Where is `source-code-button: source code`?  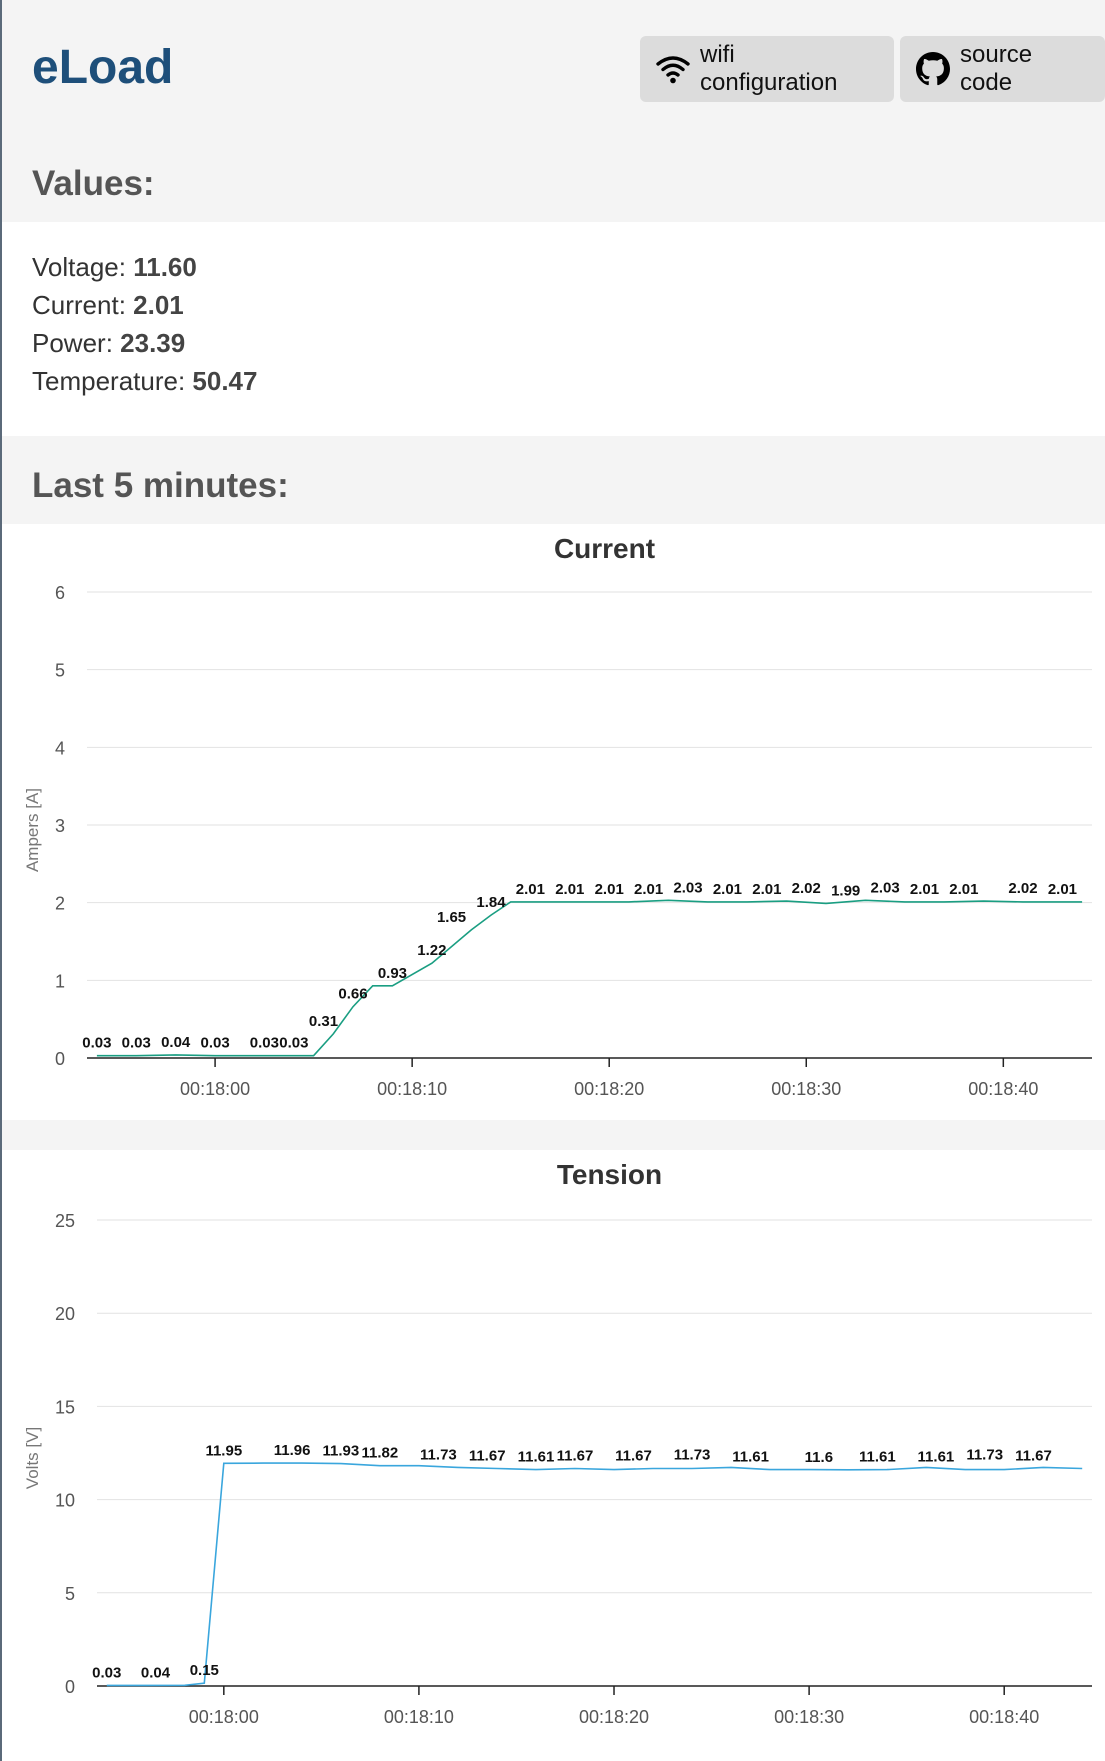
source-code-button: source code is located at coordinates (1002, 69).